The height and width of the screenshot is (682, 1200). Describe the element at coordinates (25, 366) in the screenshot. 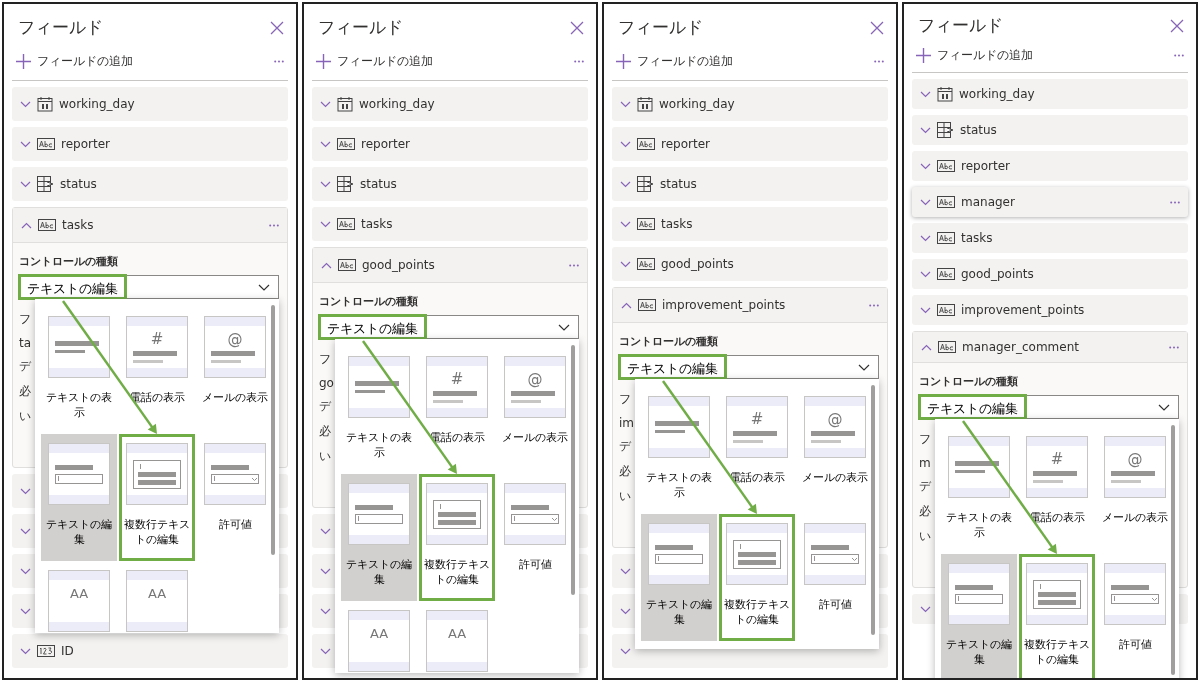

I see `property-text: デ` at that location.